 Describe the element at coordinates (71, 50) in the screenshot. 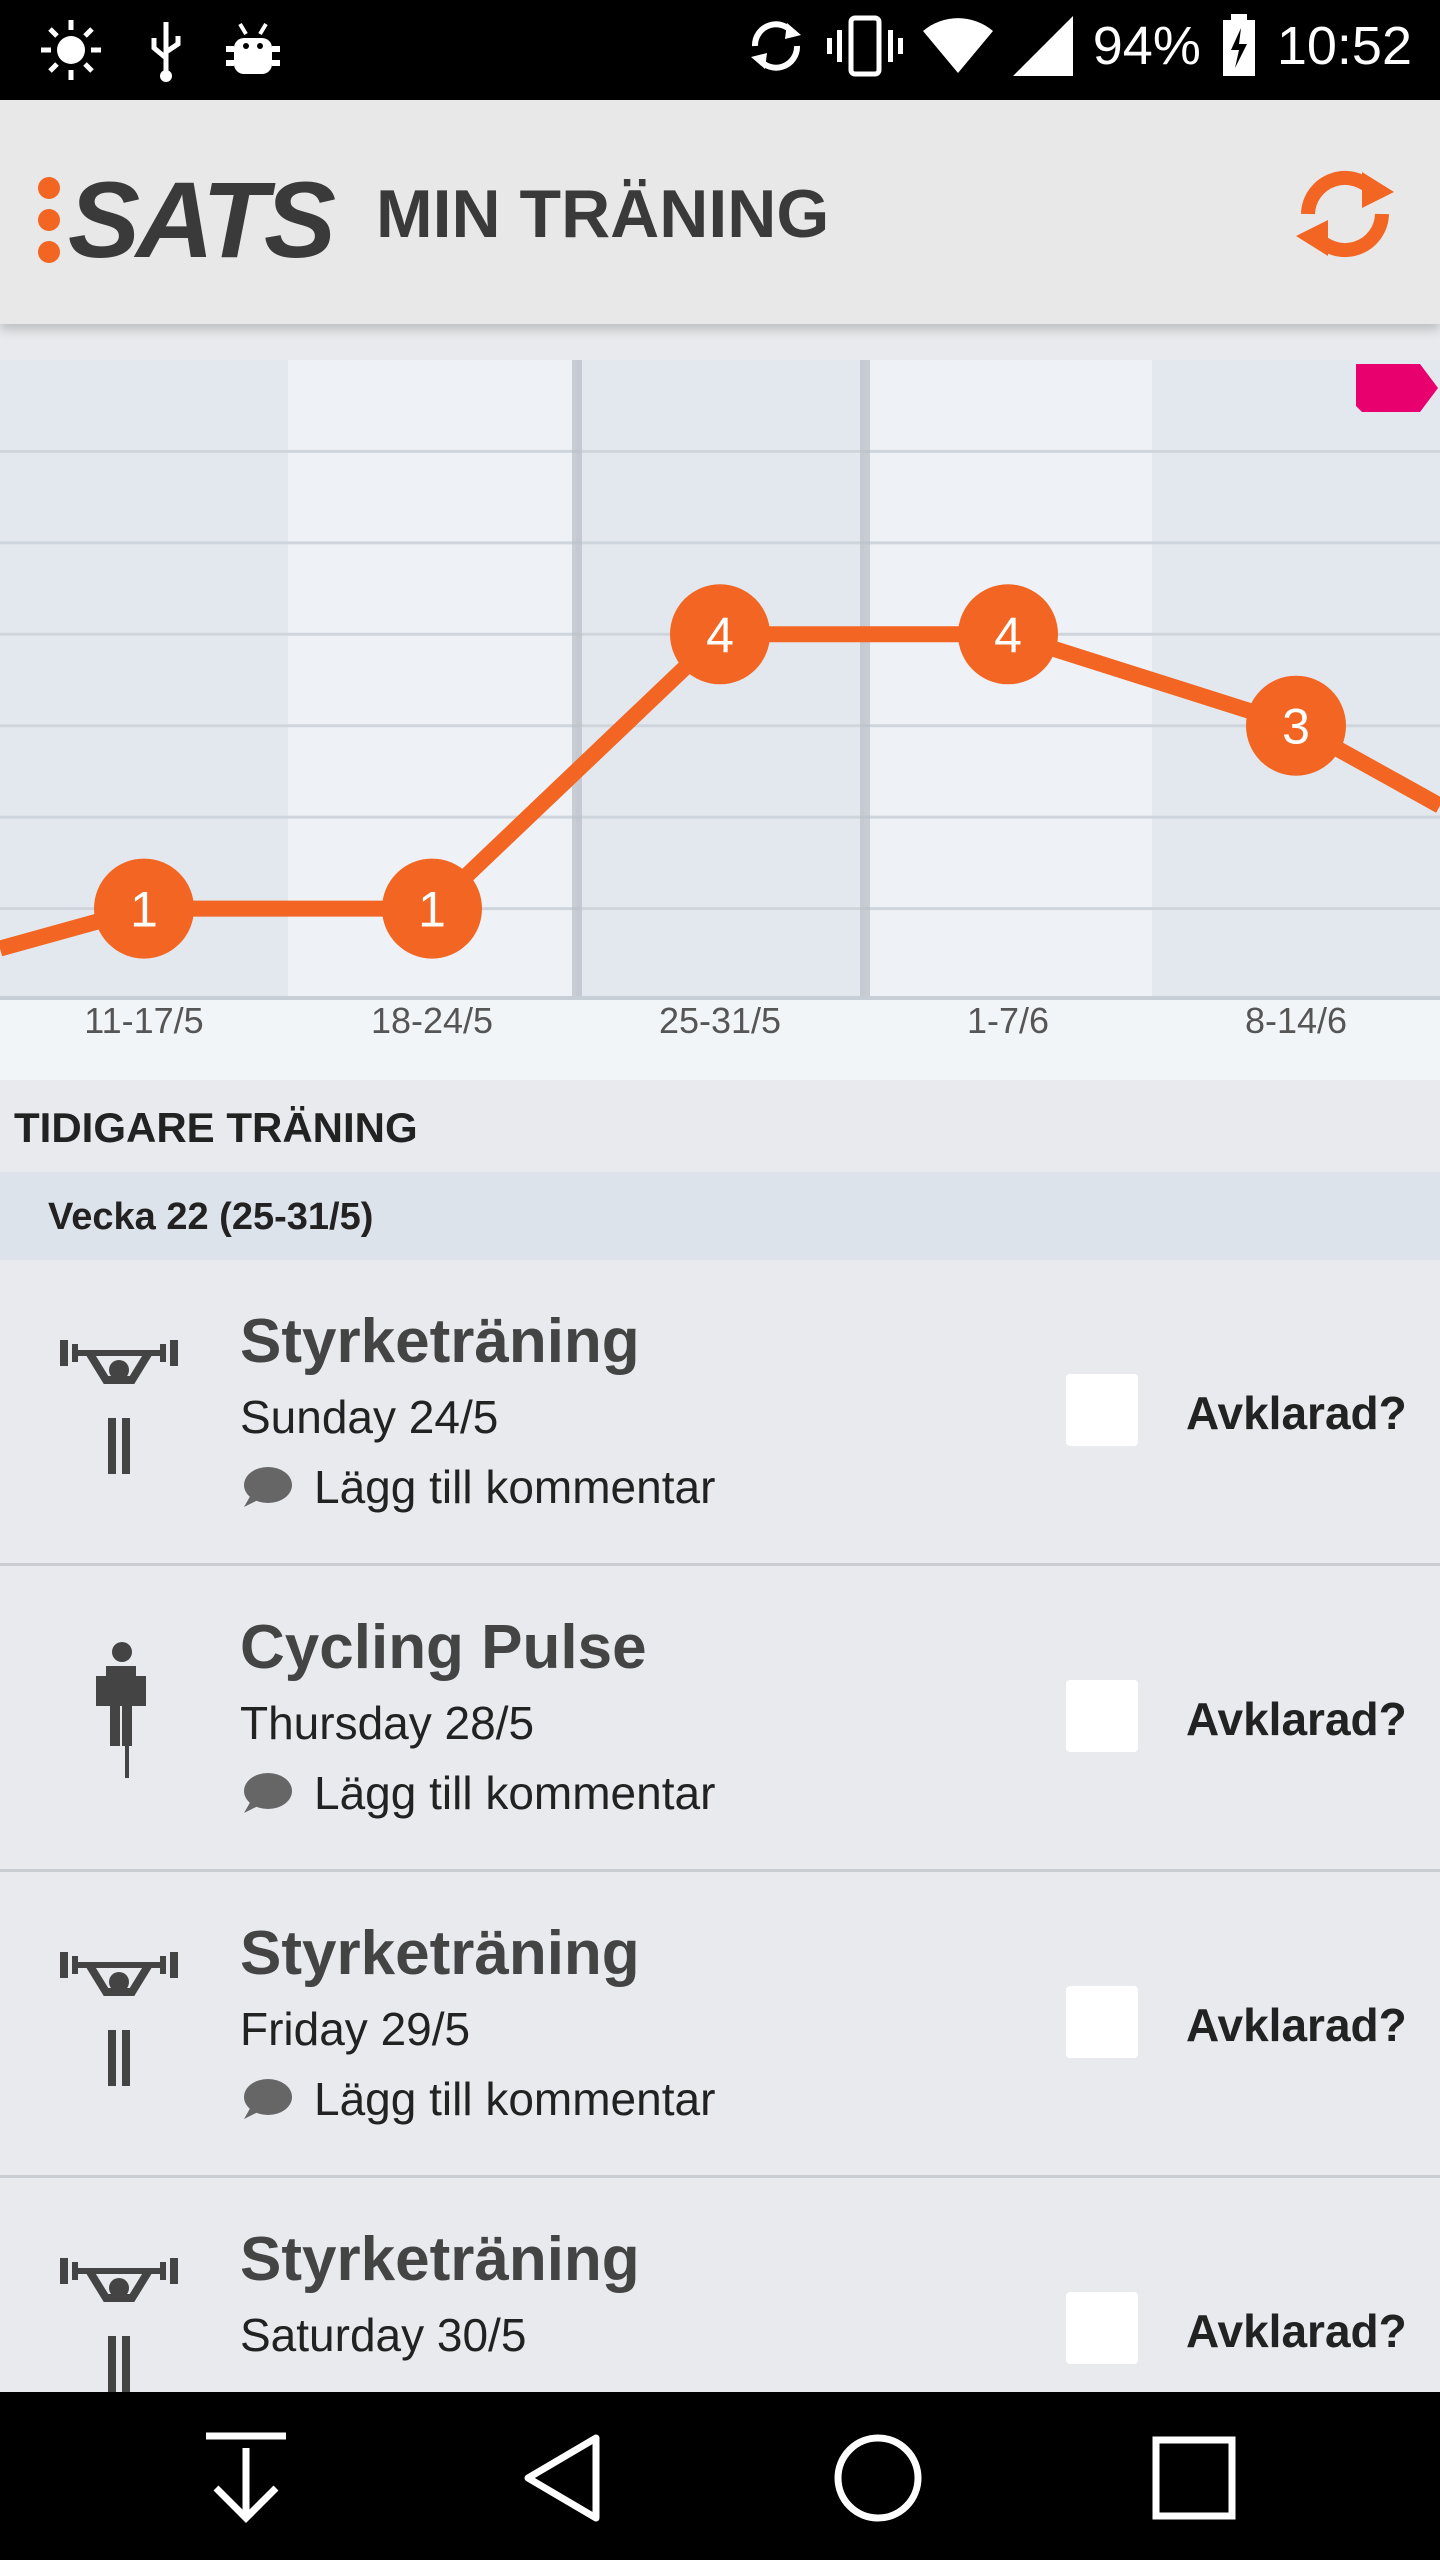

I see `brightness-icon` at that location.